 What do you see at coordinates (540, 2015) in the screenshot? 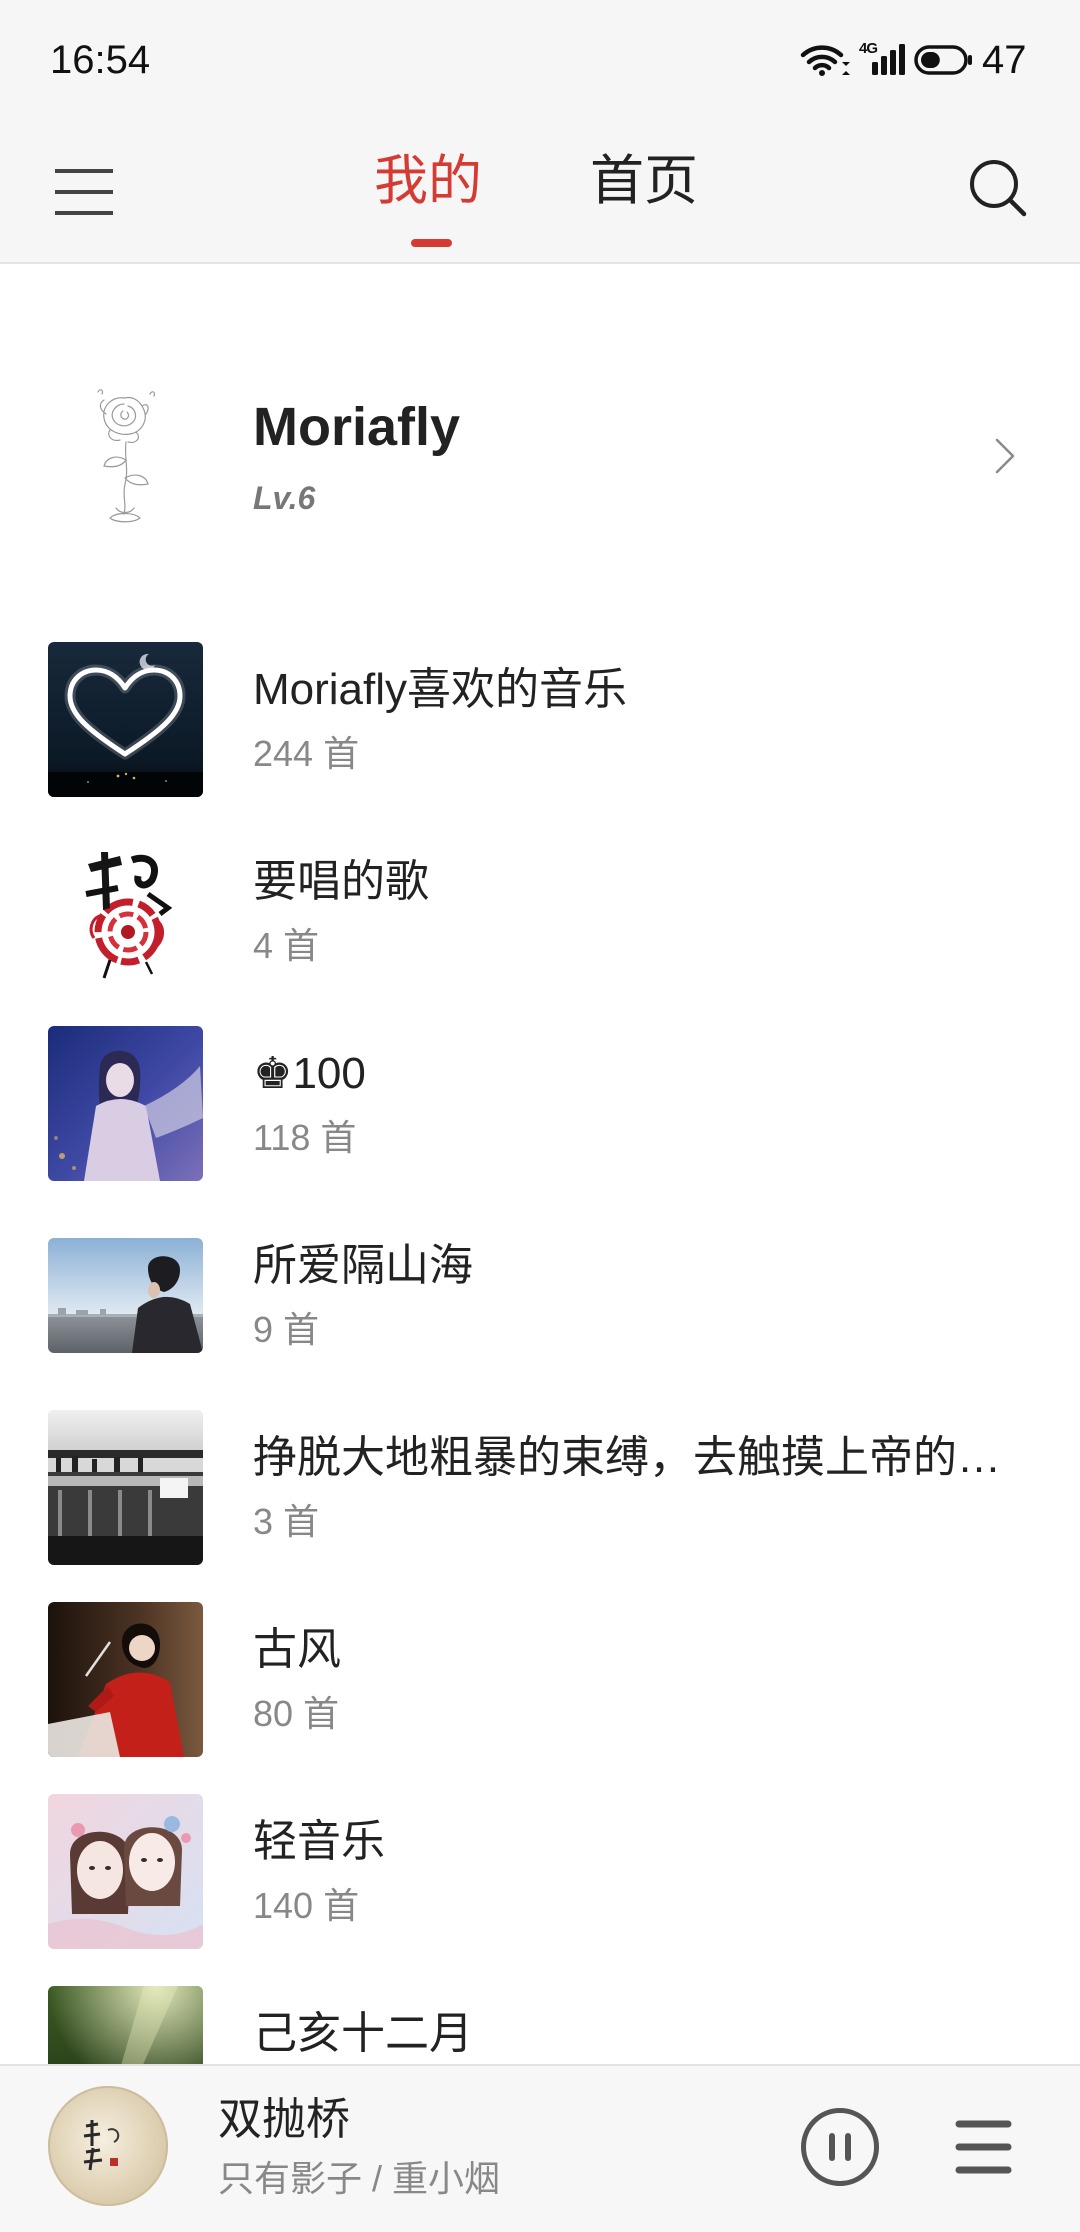
I see `playlist-item: 己亥十二月` at bounding box center [540, 2015].